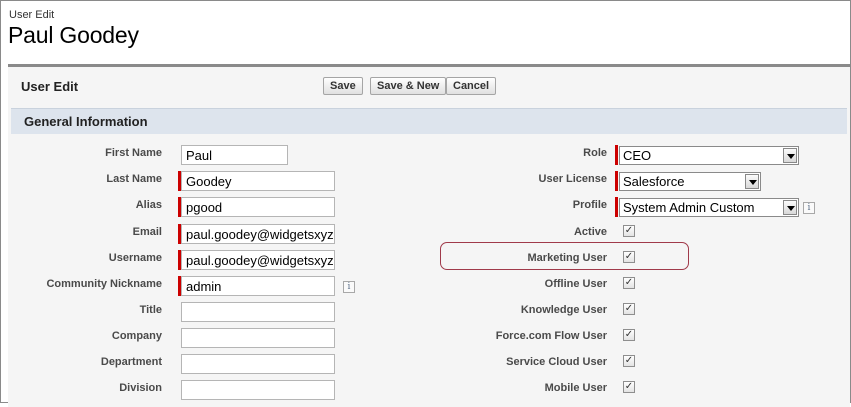 The width and height of the screenshot is (851, 407). I want to click on mobile-user-checkbox: ✓, so click(629, 387).